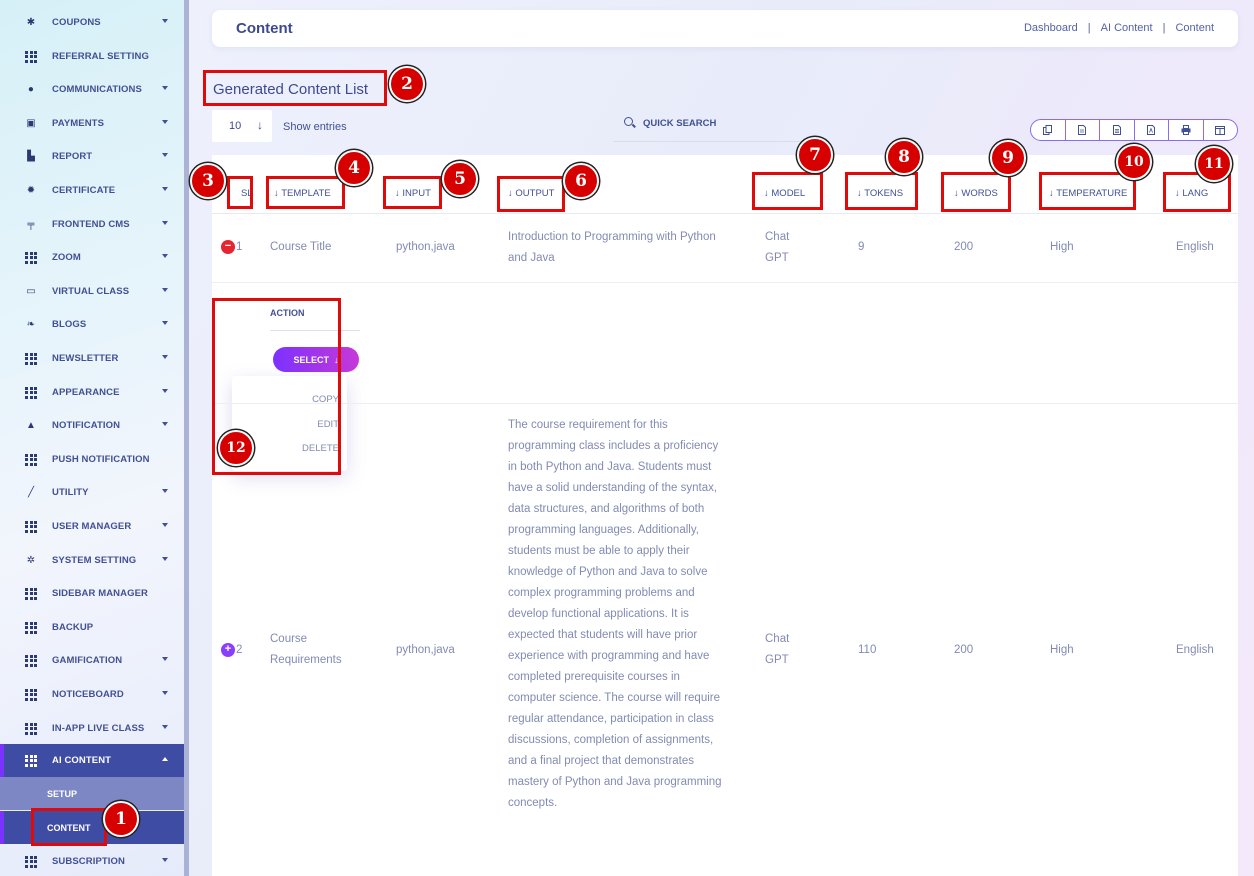  I want to click on row-2-words: 200, so click(964, 650).